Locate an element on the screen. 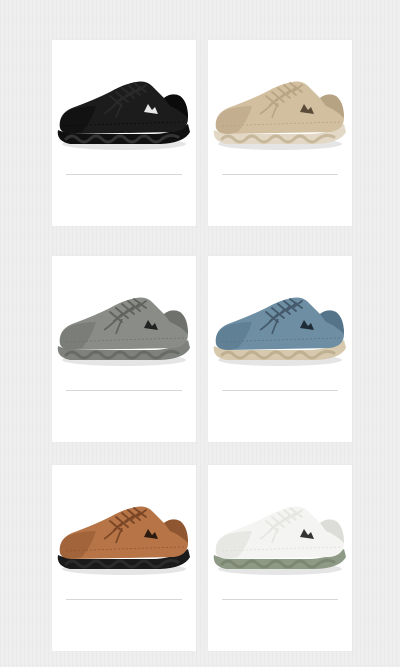  product-card-brown is located at coordinates (124, 558).